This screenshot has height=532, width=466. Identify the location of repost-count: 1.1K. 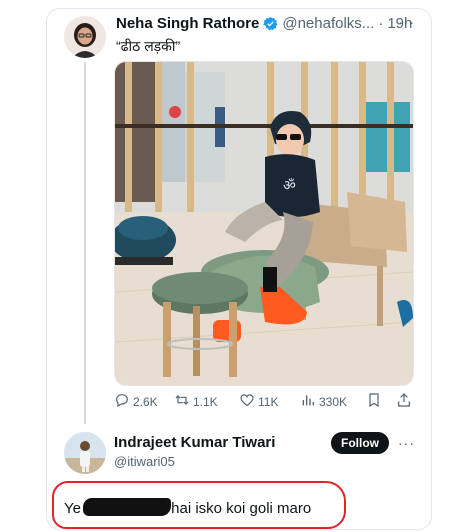
(205, 401).